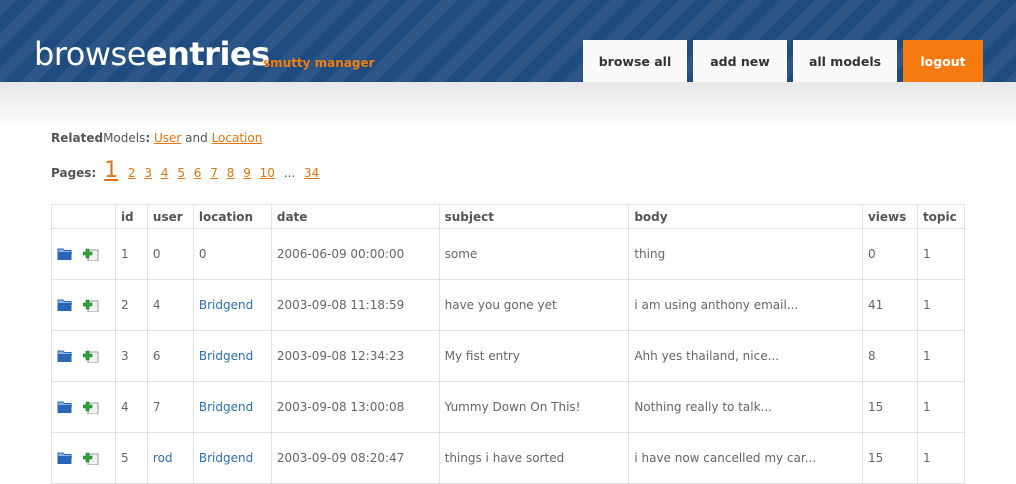 The image size is (1016, 484). What do you see at coordinates (534, 254) in the screenshot?
I see `cell-subject: some` at bounding box center [534, 254].